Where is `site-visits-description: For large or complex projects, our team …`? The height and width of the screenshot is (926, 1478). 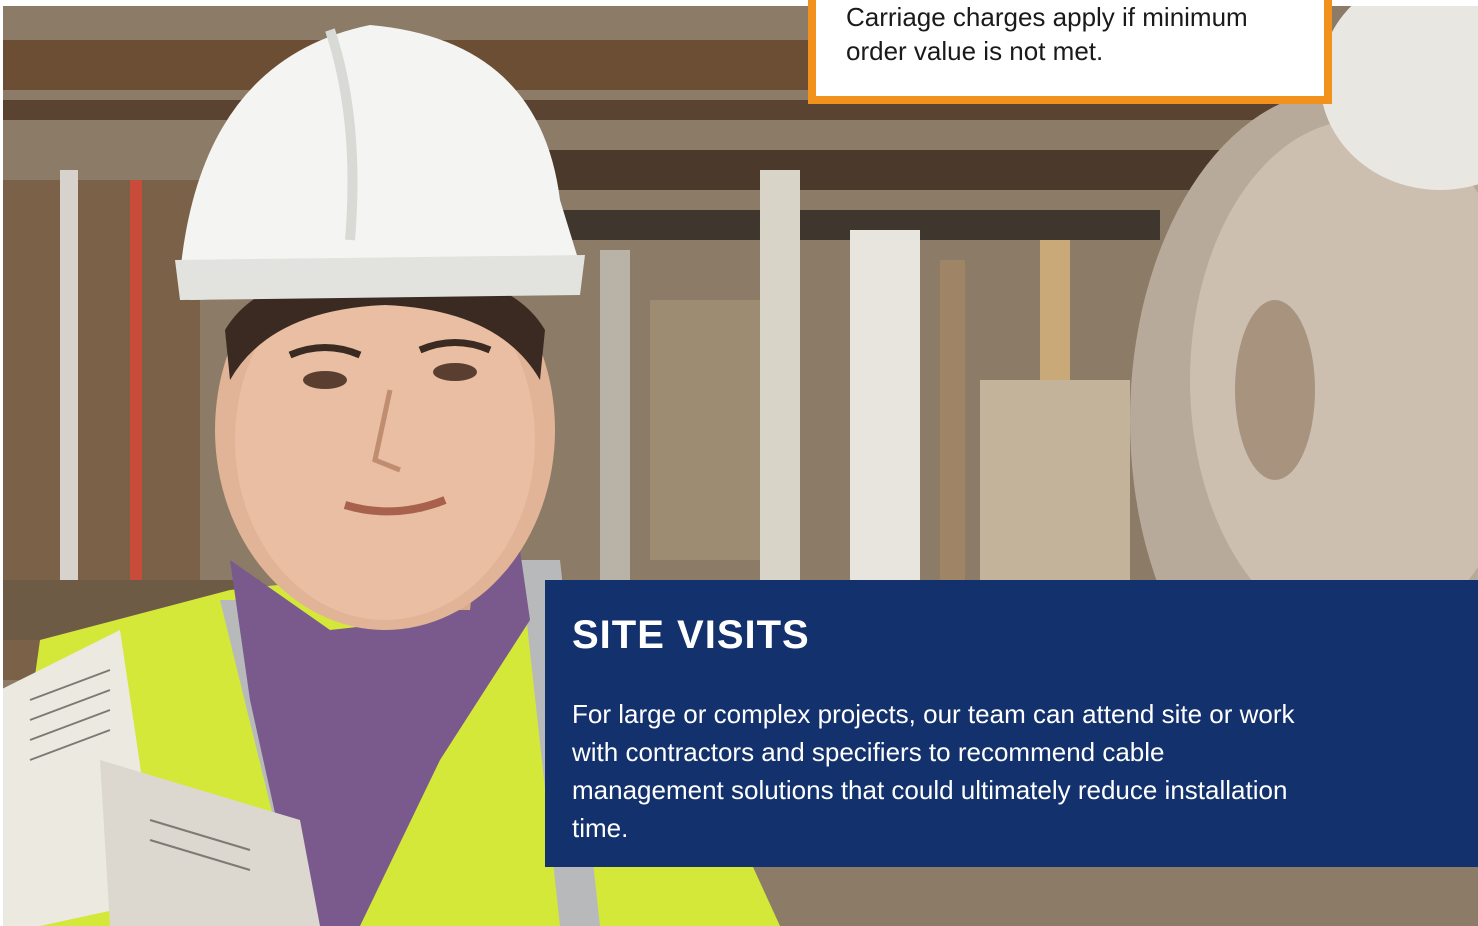
site-visits-description: For large or complex projects, our team … is located at coordinates (933, 771).